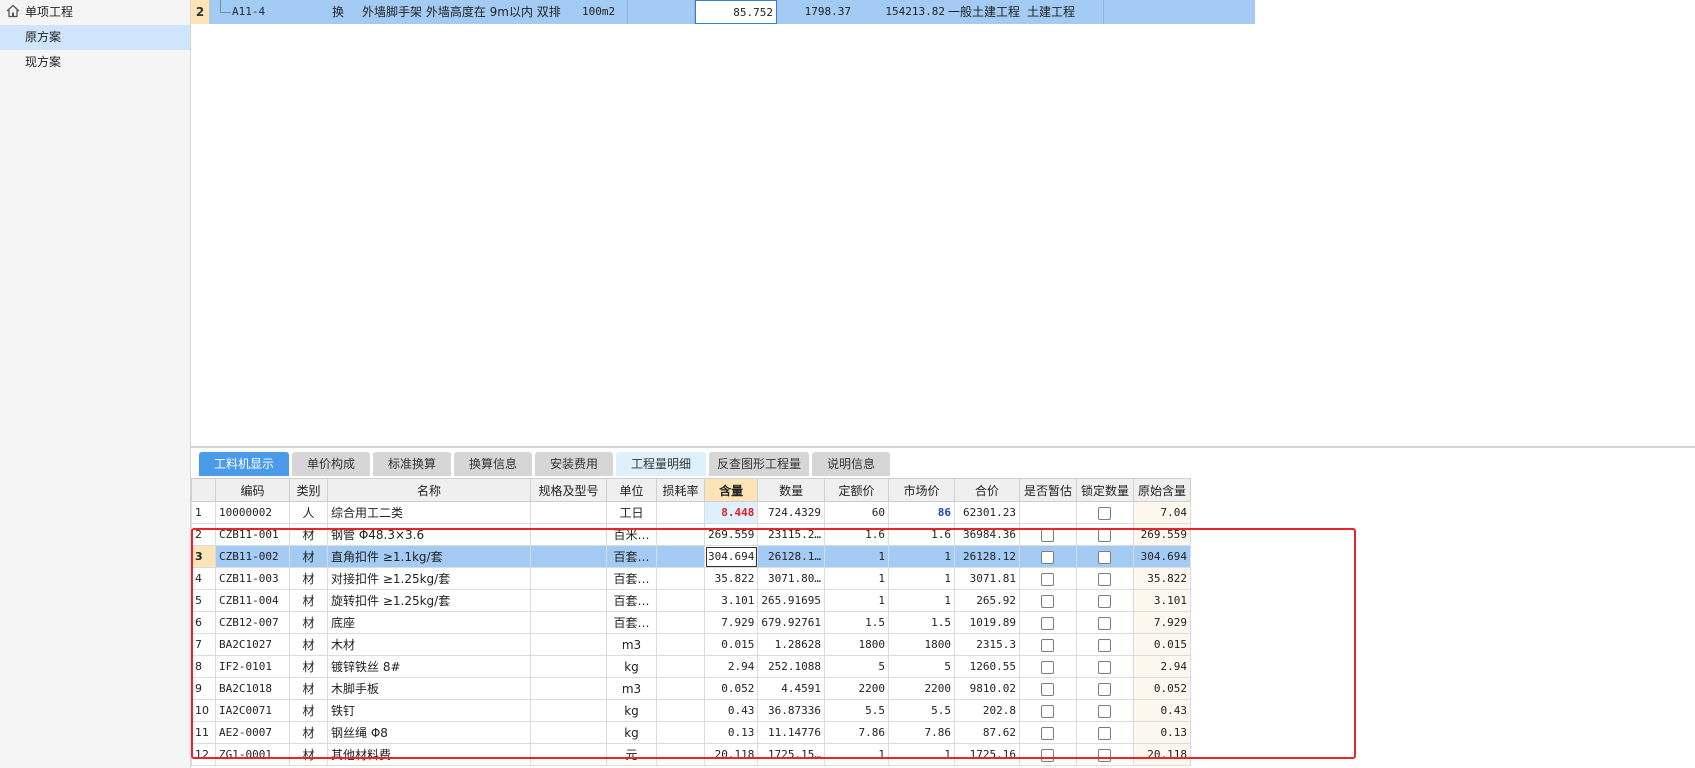 This screenshot has width=1695, height=768. I want to click on tree-root-item: 单项工程, so click(95, 12).